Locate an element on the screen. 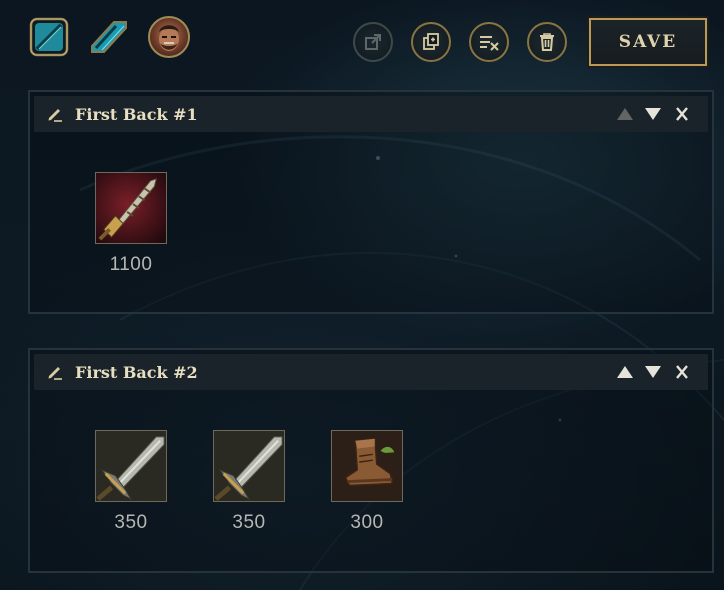 The height and width of the screenshot is (590, 724). item-slot: 1100 is located at coordinates (131, 224).